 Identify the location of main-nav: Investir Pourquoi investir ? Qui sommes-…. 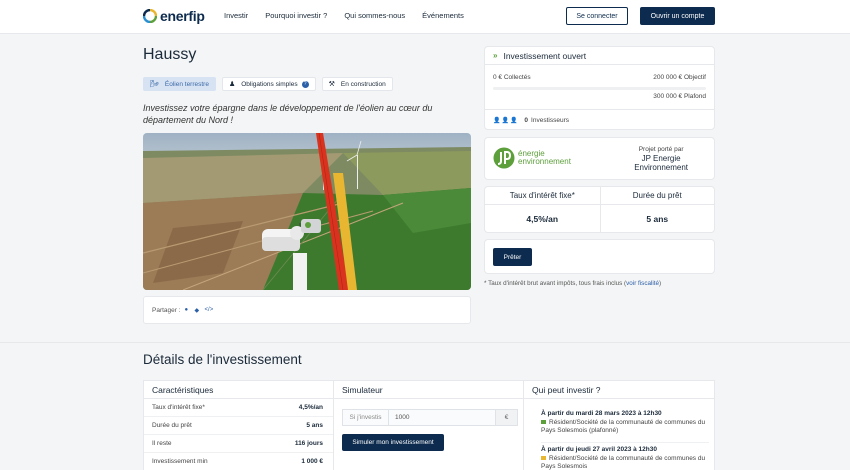
(344, 15).